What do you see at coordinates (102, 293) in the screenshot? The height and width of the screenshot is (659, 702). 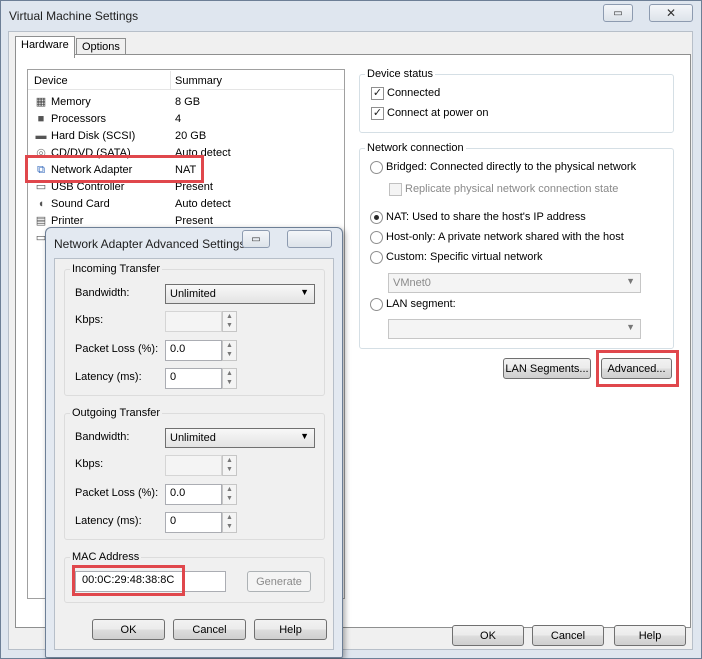 I see `incoming-bandwidth-label: Bandwidth:` at bounding box center [102, 293].